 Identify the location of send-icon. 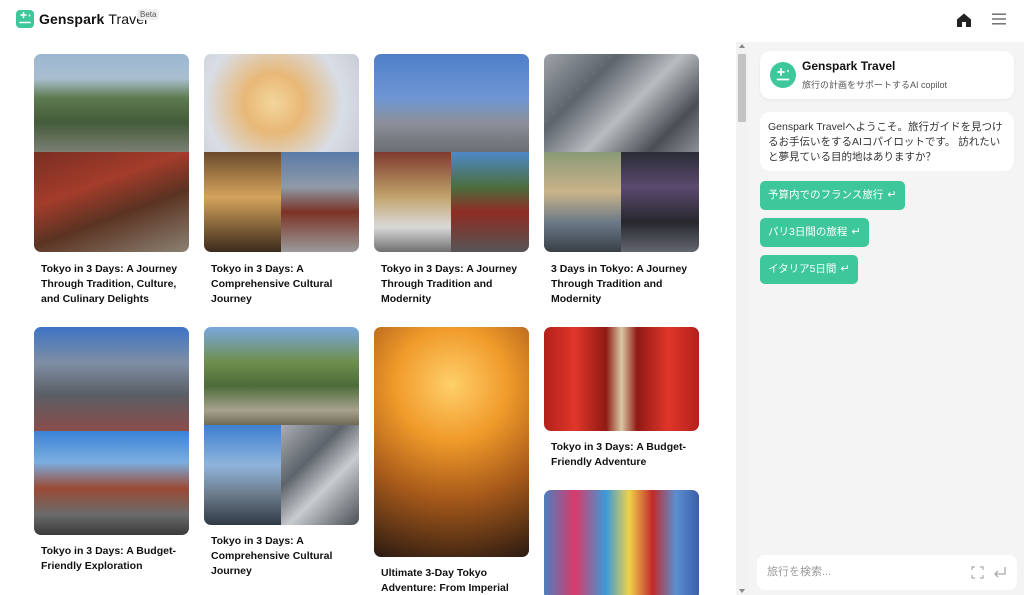
(1000, 572).